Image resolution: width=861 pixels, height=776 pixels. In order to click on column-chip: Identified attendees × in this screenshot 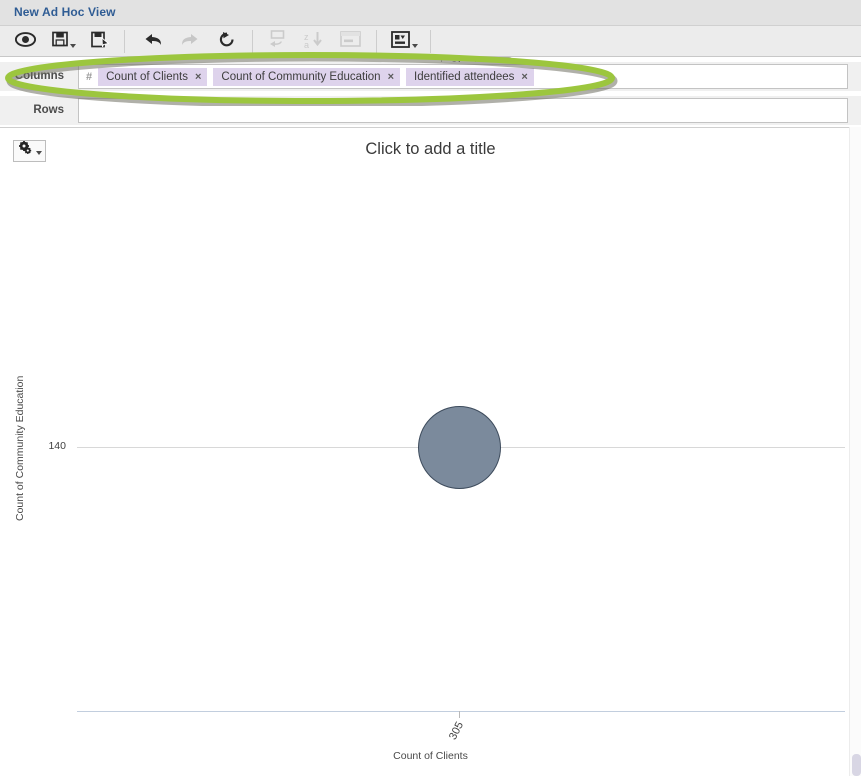, I will do `click(470, 76)`.